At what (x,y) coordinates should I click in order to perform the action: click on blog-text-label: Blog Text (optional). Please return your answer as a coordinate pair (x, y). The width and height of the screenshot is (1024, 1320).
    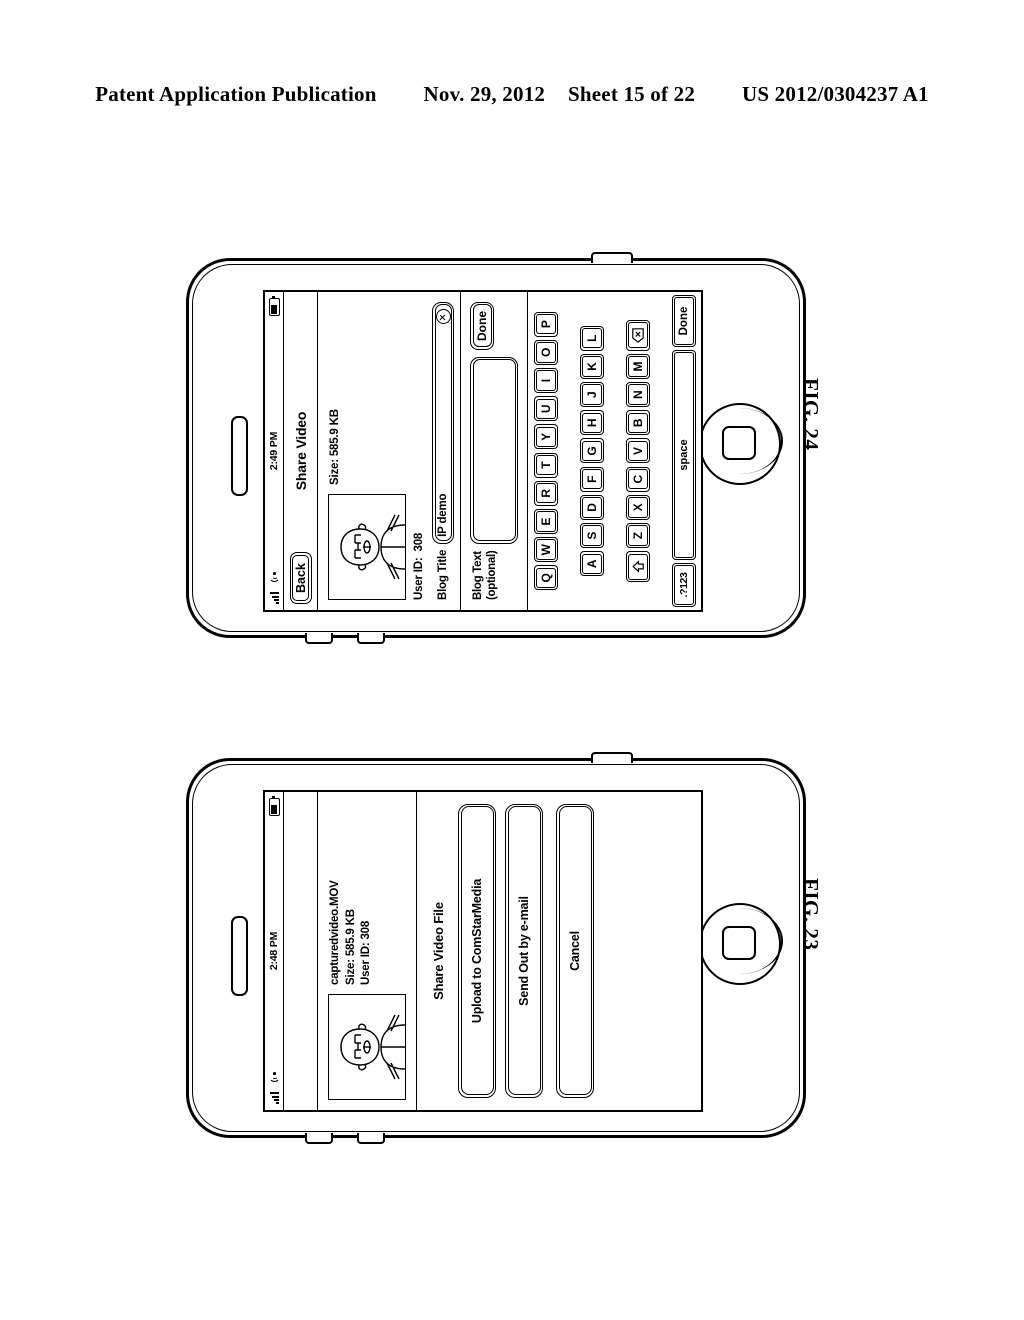
    Looking at the image, I should click on (485, 575).